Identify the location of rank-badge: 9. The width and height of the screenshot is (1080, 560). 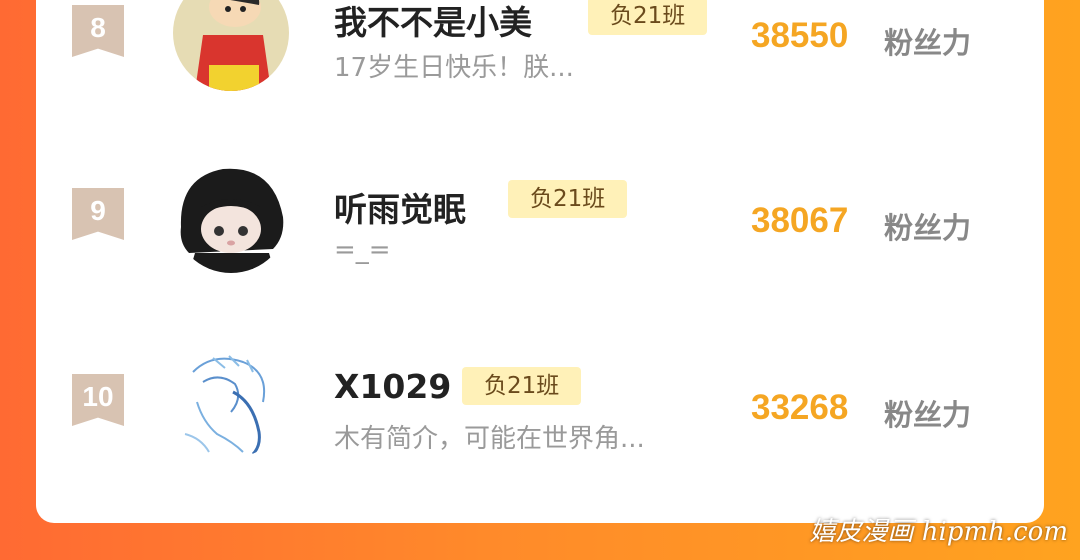
(98, 214).